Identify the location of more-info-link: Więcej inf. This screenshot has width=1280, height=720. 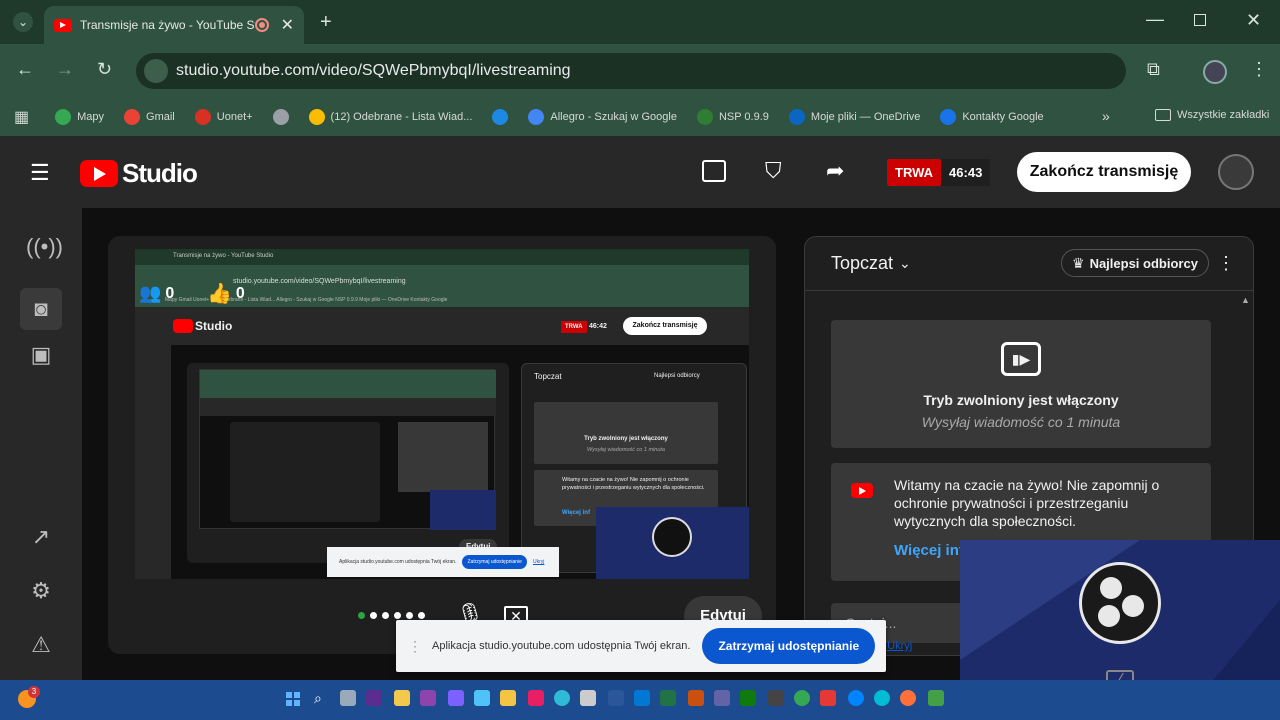
(929, 550).